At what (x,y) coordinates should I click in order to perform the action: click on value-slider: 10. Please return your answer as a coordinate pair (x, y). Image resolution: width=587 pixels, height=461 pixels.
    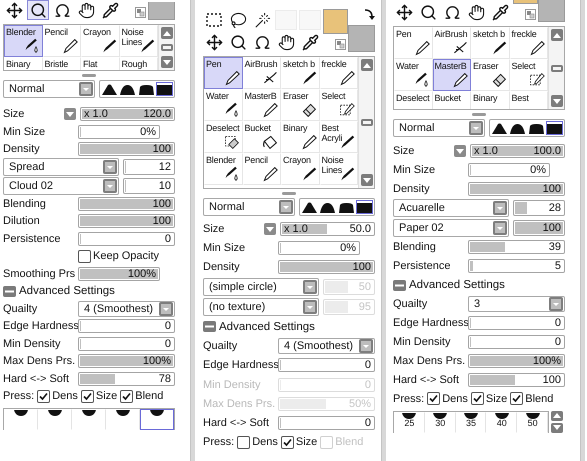
    Looking at the image, I should click on (149, 186).